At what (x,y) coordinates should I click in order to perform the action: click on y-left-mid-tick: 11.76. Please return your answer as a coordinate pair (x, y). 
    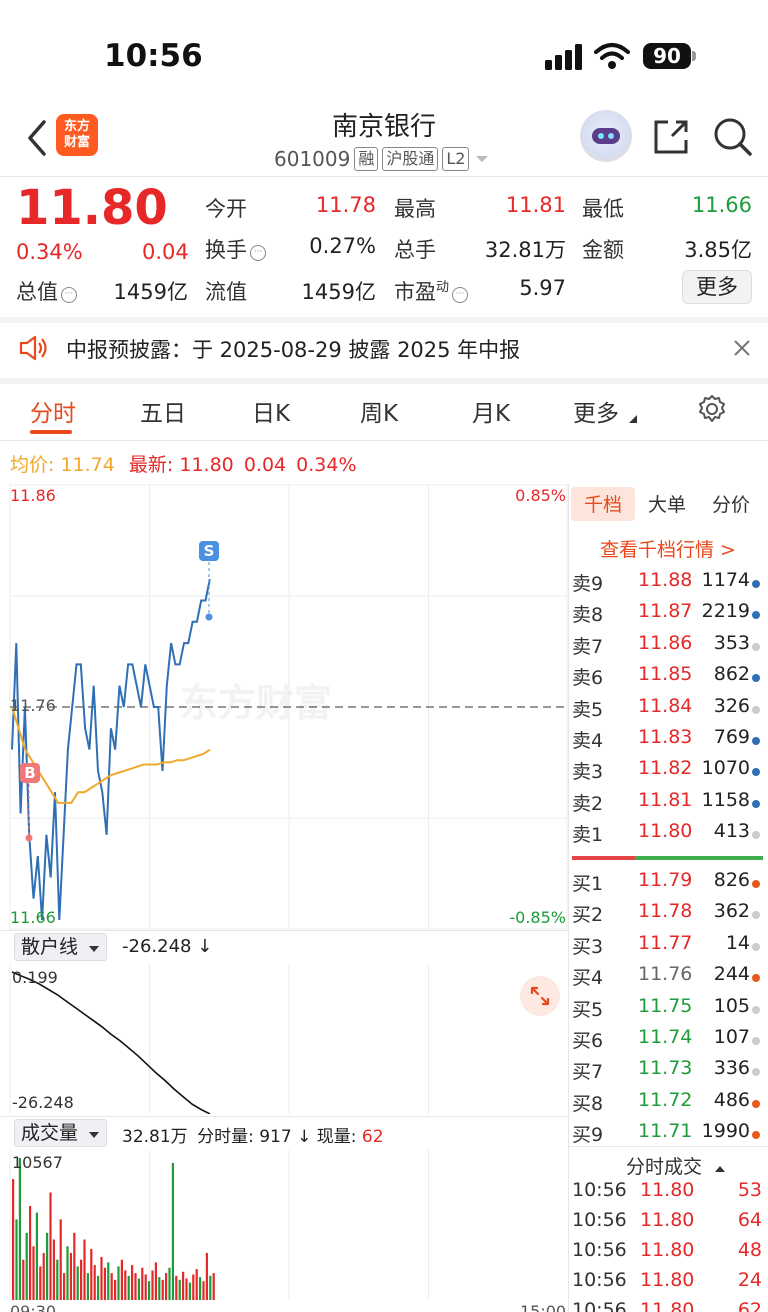
    Looking at the image, I should click on (33, 705).